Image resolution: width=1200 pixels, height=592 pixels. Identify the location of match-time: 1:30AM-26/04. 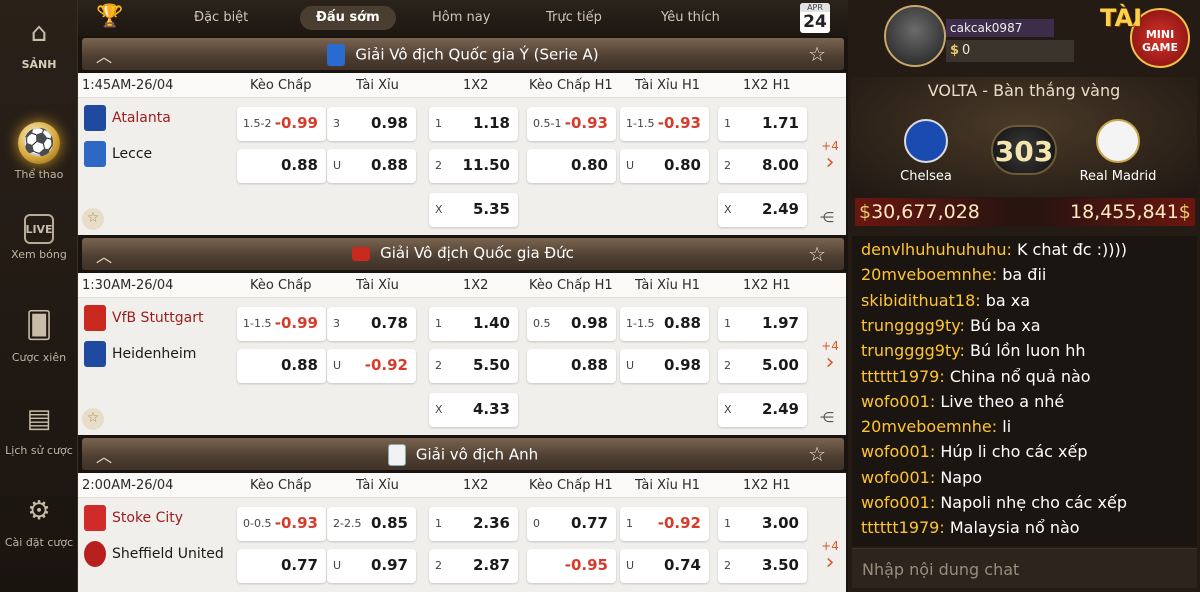
(128, 285).